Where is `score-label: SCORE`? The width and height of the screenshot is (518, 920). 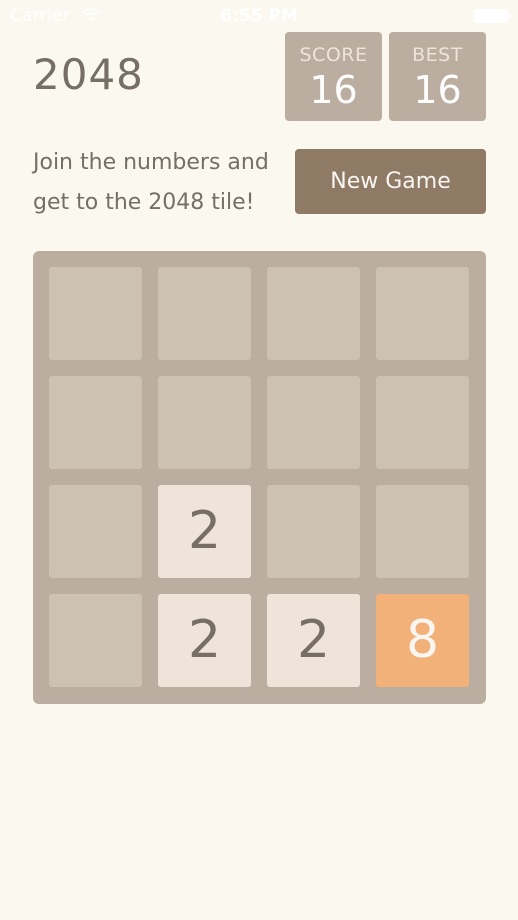
score-label: SCORE is located at coordinates (333, 55).